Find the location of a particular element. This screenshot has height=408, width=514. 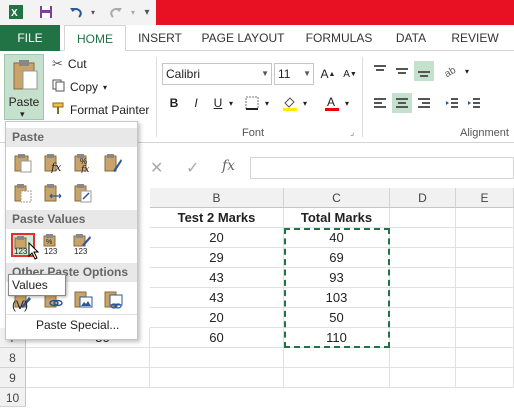

cell-b3: 29 is located at coordinates (217, 258).